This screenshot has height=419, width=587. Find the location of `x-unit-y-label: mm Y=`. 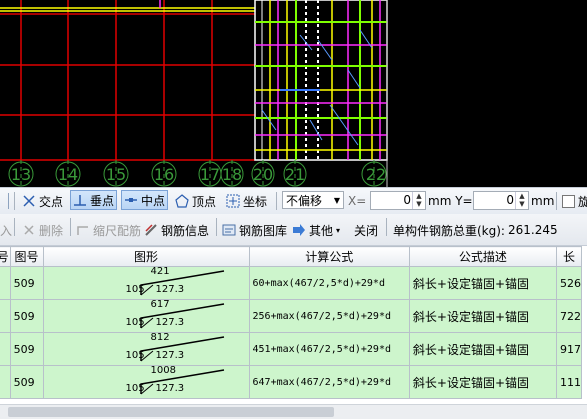

x-unit-y-label: mm Y= is located at coordinates (450, 201).